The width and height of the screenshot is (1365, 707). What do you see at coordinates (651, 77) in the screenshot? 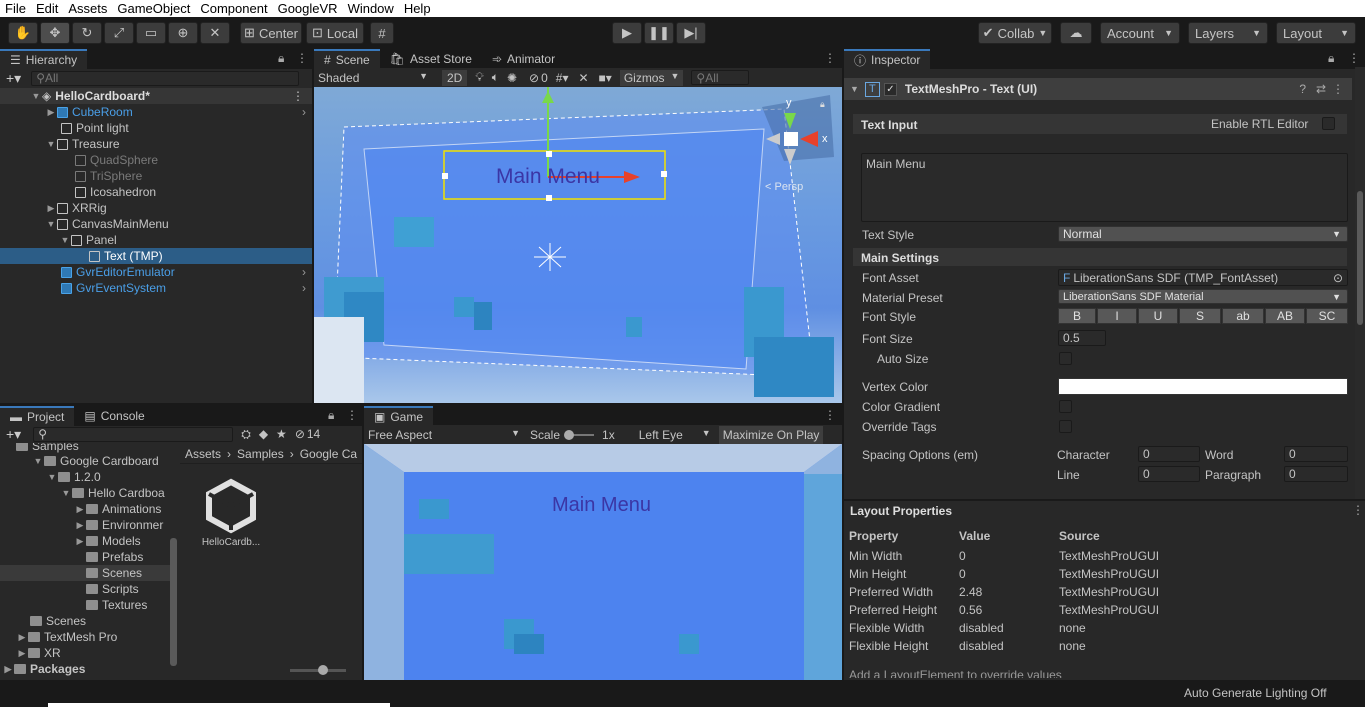
I see `gizmos-dropdown: Gizmos ▼` at bounding box center [651, 77].